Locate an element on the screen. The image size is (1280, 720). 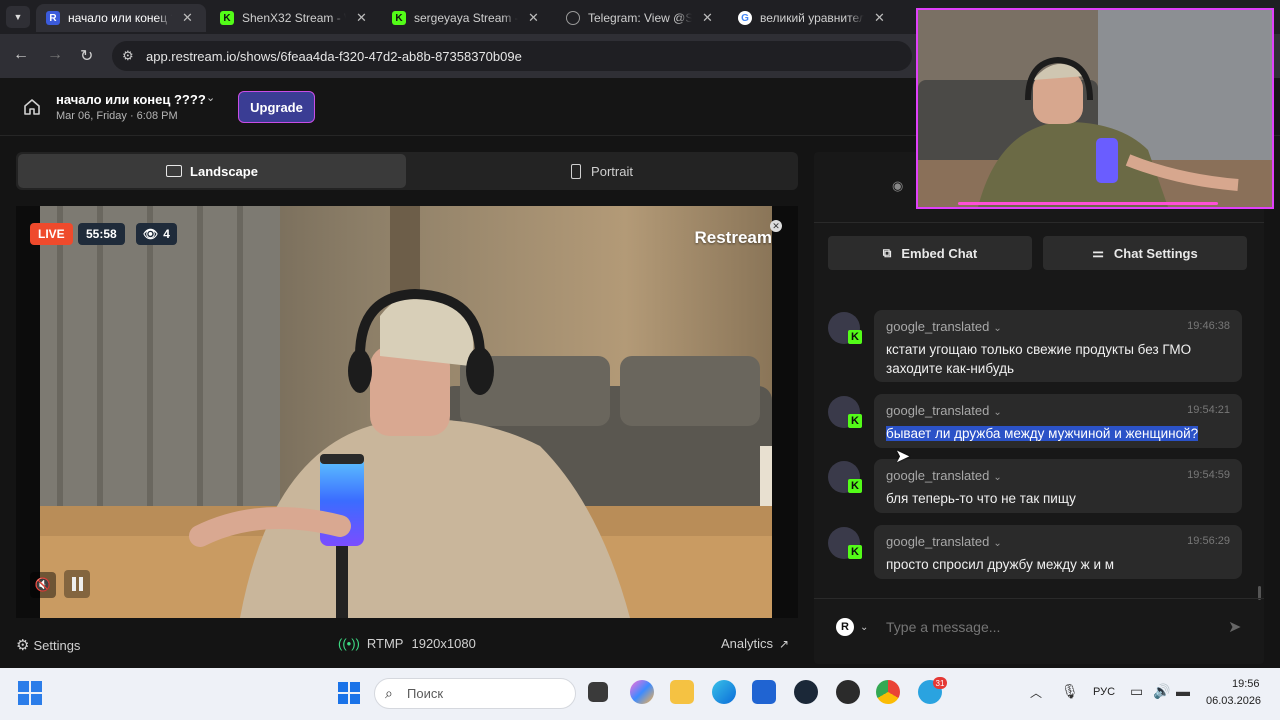
browser-tab-sergeyaya: K sergeyaya Stream - W ✕ is located at coordinates (467, 18).